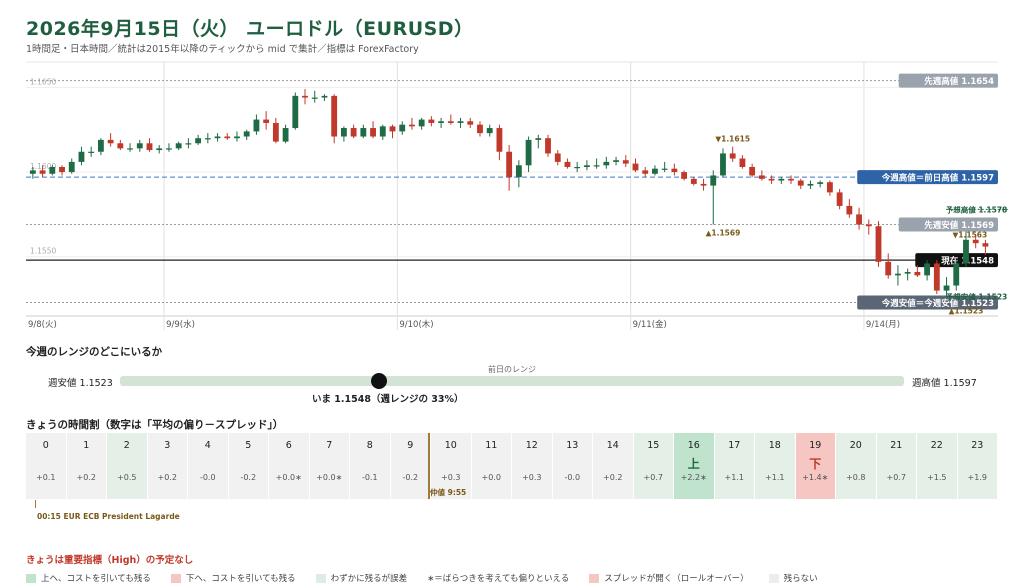 Image resolution: width=1024 pixels, height=584 pixels. I want to click on hour-label: 17, so click(734, 445).